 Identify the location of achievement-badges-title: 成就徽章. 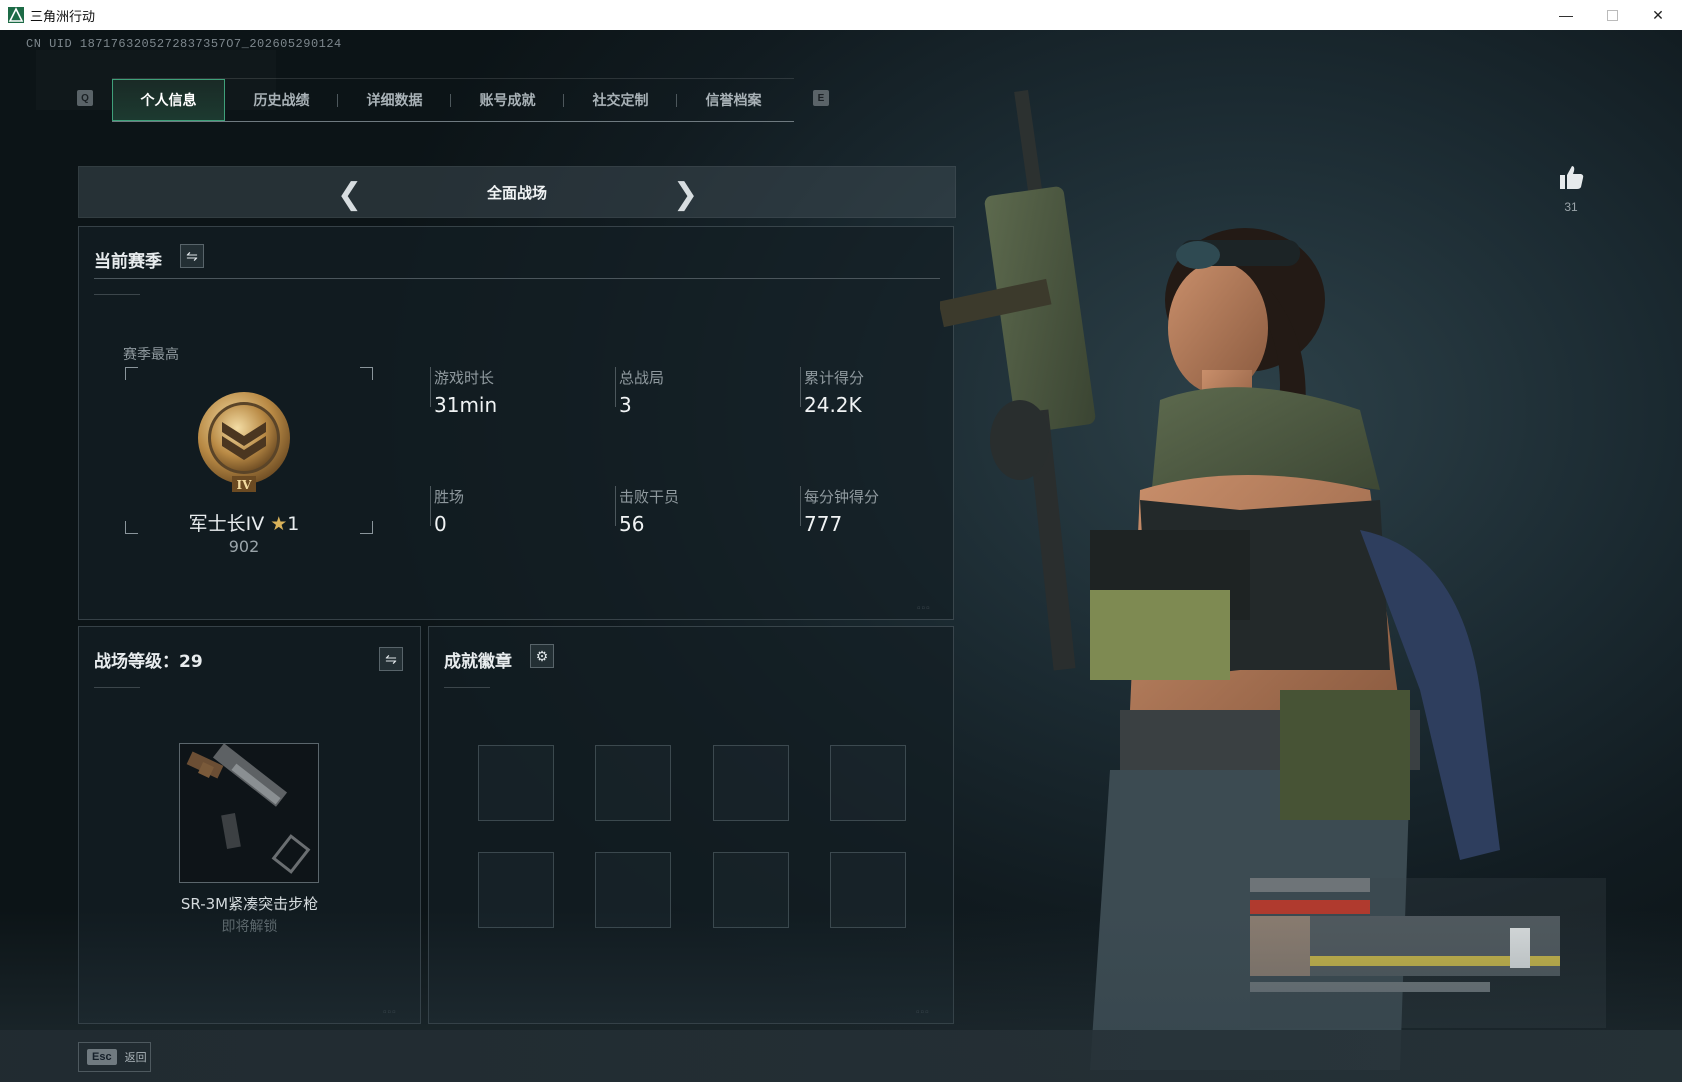
(478, 662).